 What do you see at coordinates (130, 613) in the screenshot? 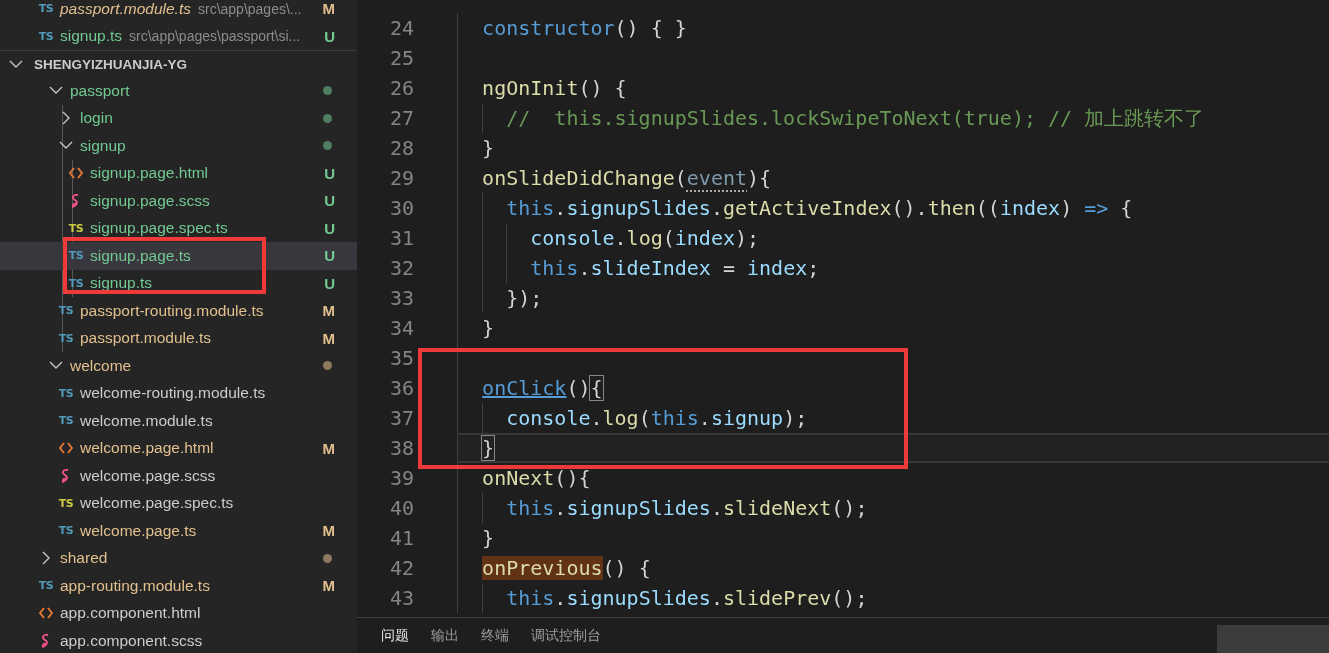
I see `file-name: app.component.html` at bounding box center [130, 613].